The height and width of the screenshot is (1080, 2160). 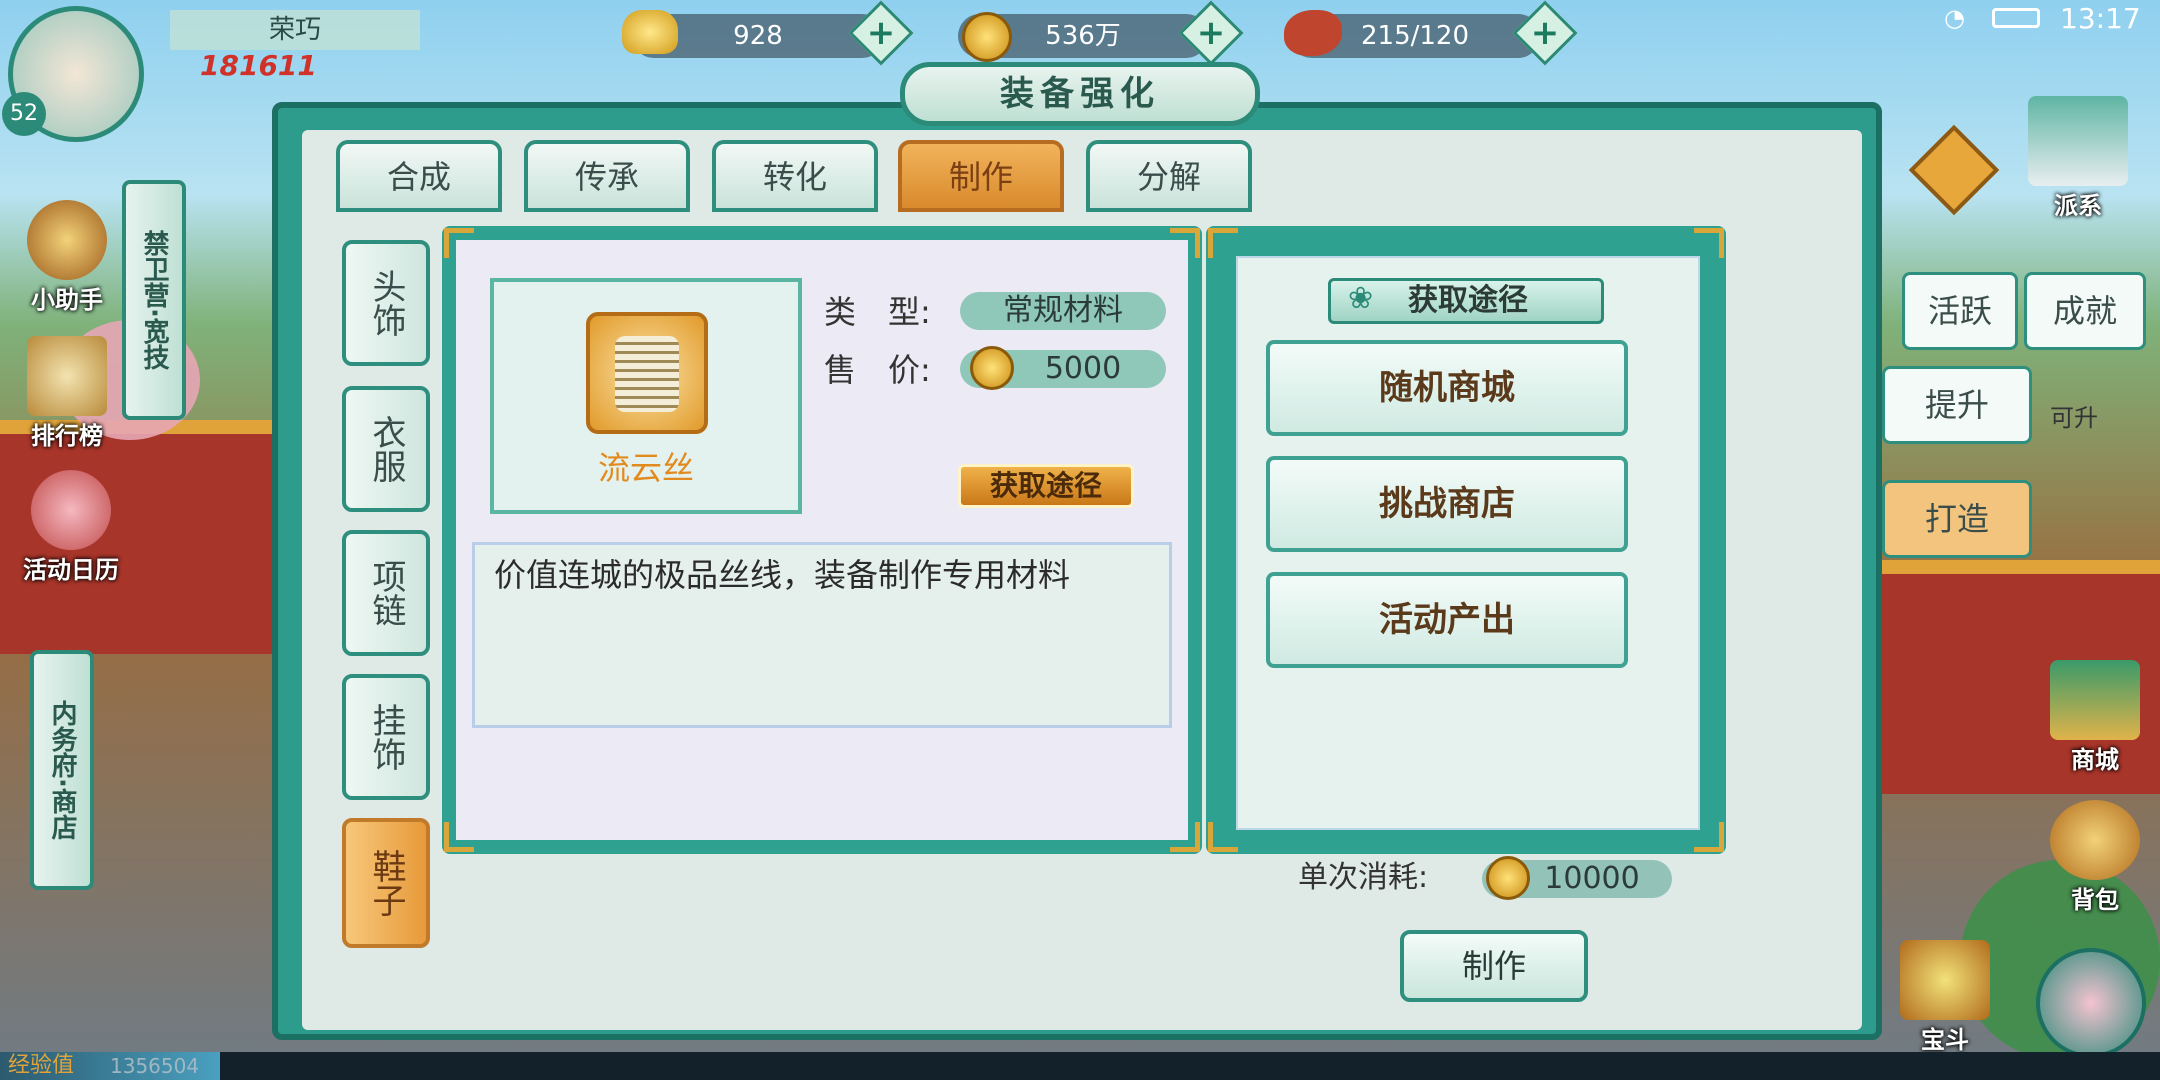 I want to click on type-label: 类 型:, so click(x=877, y=312).